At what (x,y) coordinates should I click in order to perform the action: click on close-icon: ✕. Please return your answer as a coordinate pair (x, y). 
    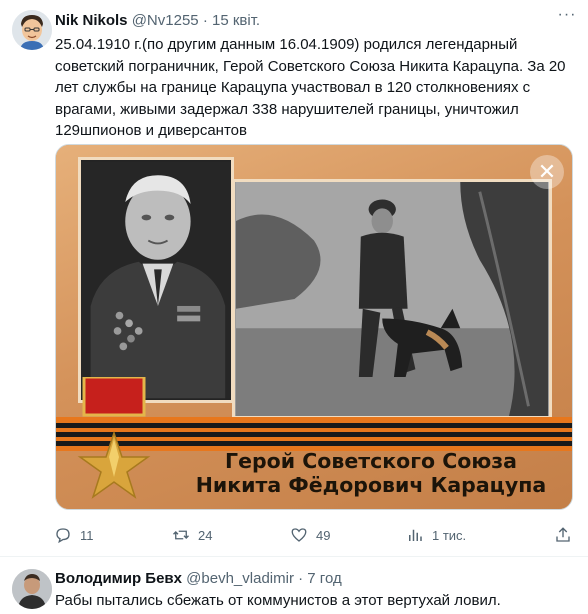
    Looking at the image, I should click on (547, 172).